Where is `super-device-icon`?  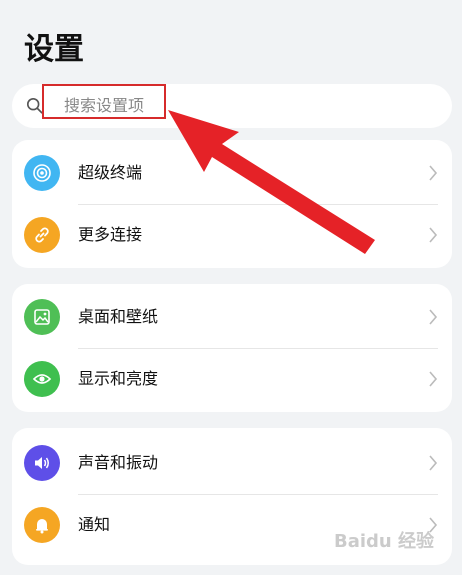
super-device-icon is located at coordinates (42, 173).